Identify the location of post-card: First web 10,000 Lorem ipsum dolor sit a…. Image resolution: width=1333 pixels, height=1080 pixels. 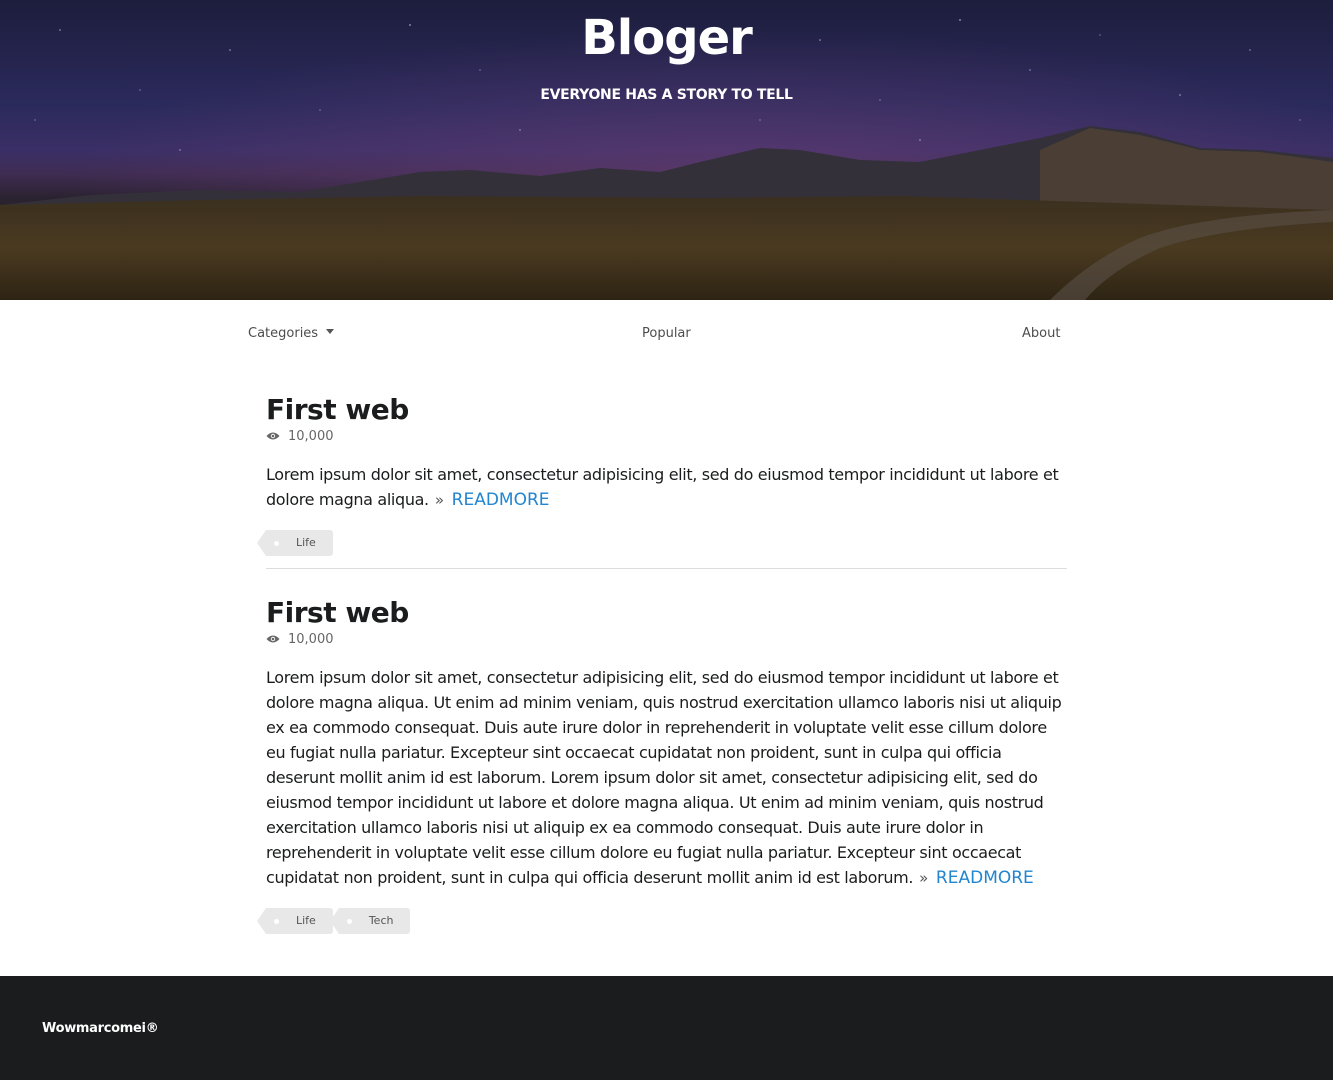
(662, 475).